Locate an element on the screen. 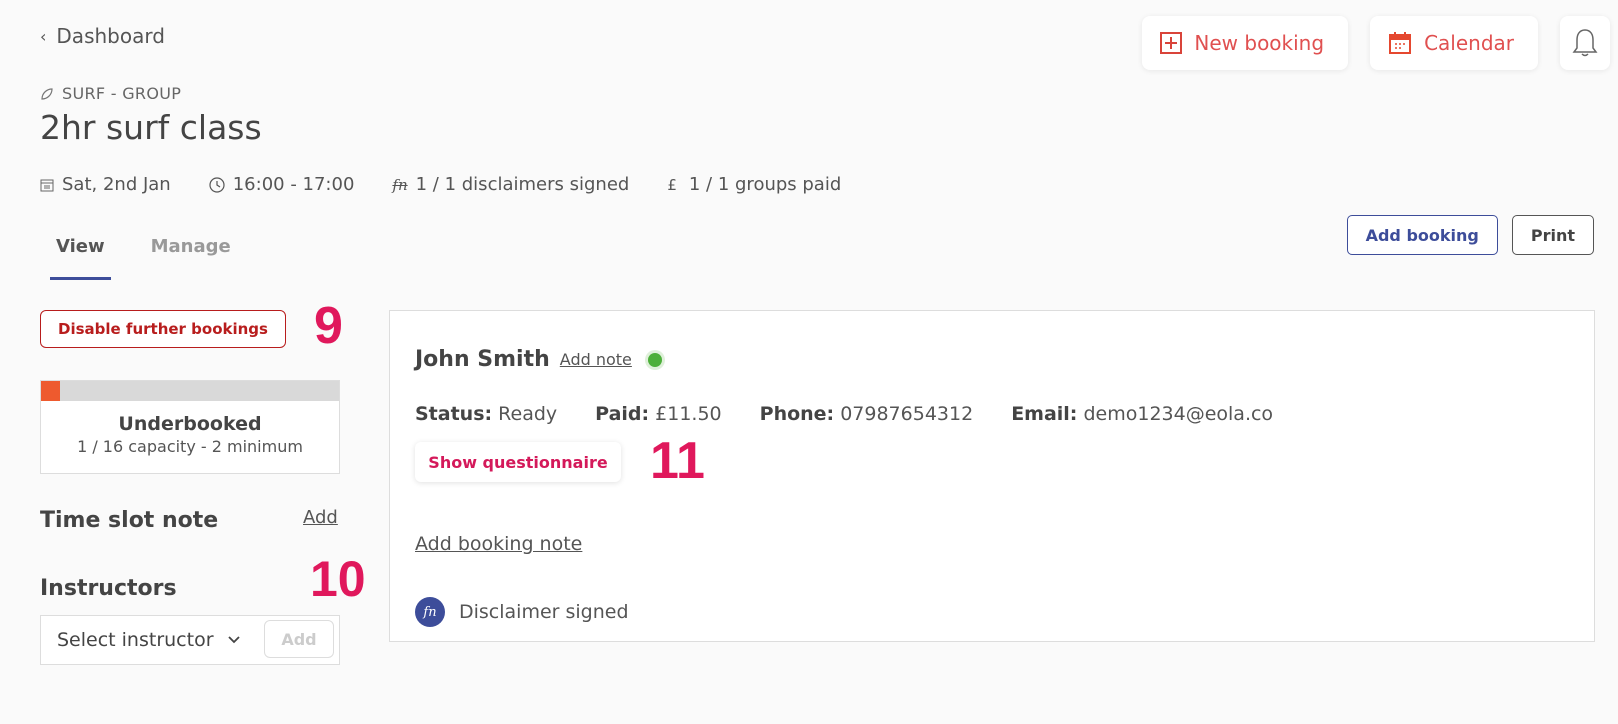  status-dot-icon is located at coordinates (654, 359).